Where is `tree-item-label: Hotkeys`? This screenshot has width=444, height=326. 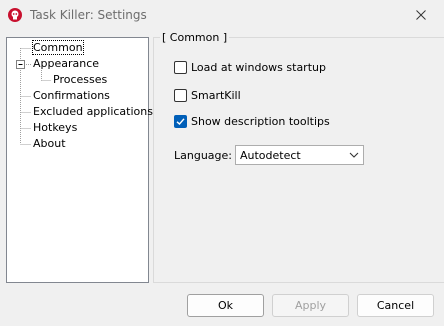 tree-item-label: Hotkeys is located at coordinates (55, 127).